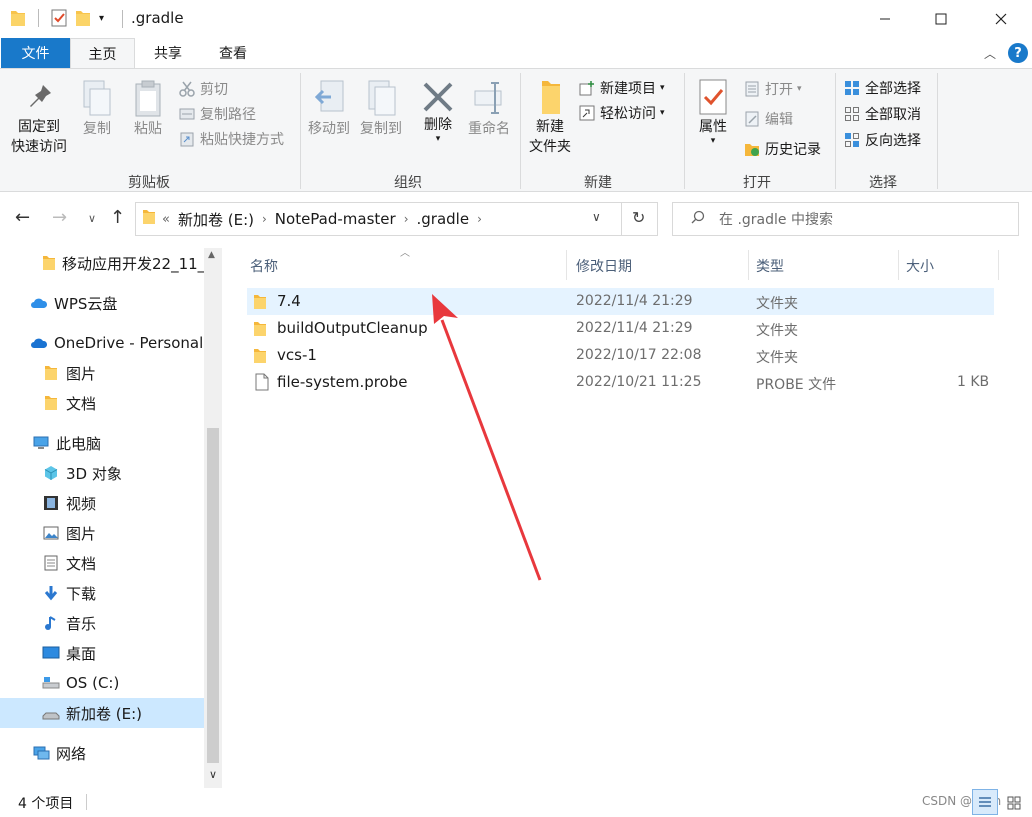 Image resolution: width=1032 pixels, height=817 pixels. I want to click on nav-item-downloads: 下载, so click(102, 593).